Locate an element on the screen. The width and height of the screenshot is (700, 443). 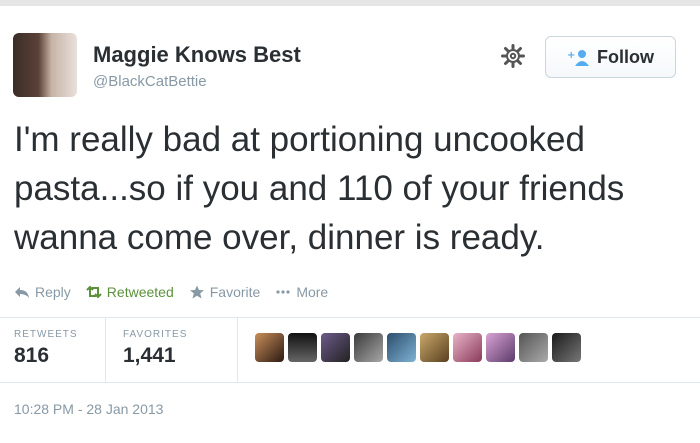
favorites-label: FAVORITES is located at coordinates (155, 334).